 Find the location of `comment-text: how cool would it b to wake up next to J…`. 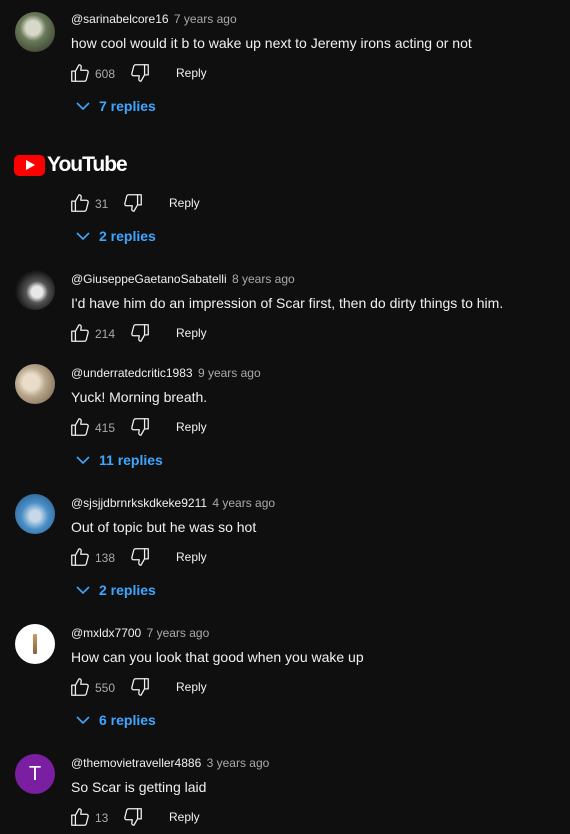

comment-text: how cool would it b to wake up next to J… is located at coordinates (271, 43).